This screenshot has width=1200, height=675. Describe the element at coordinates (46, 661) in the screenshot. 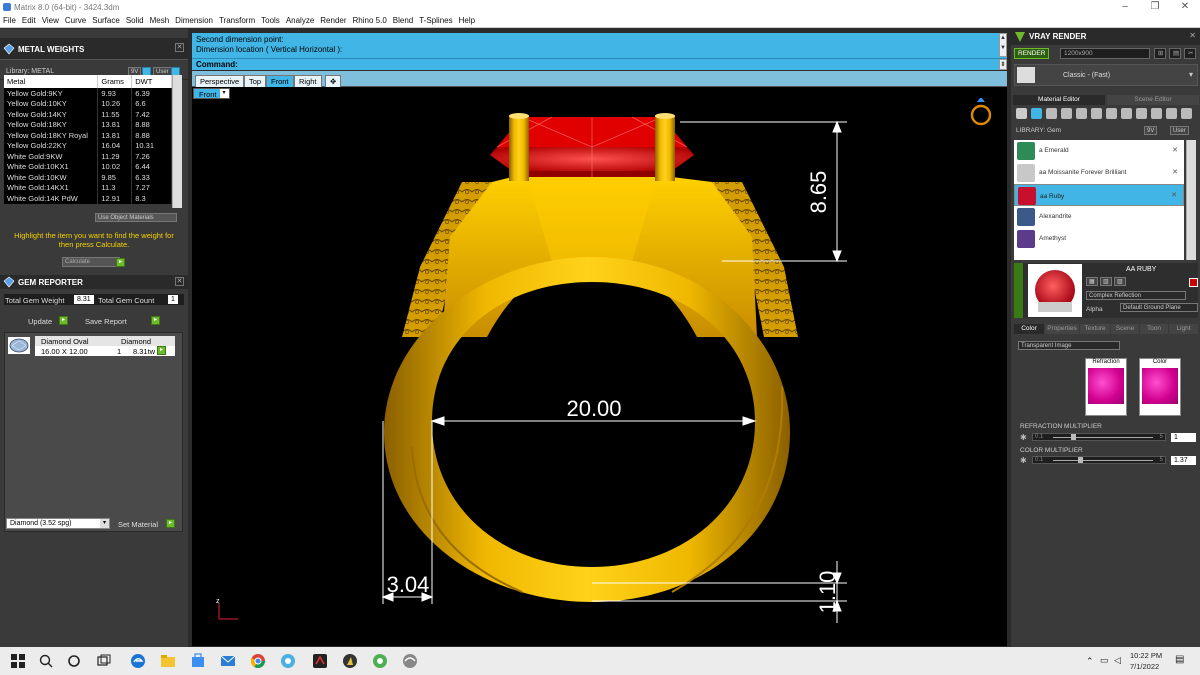

I see `search-icon` at that location.